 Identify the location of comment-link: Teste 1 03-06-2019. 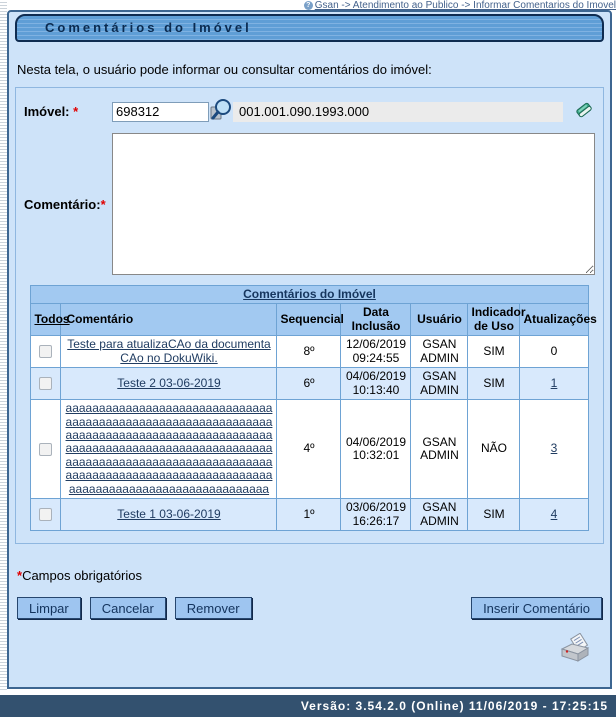
(168, 514).